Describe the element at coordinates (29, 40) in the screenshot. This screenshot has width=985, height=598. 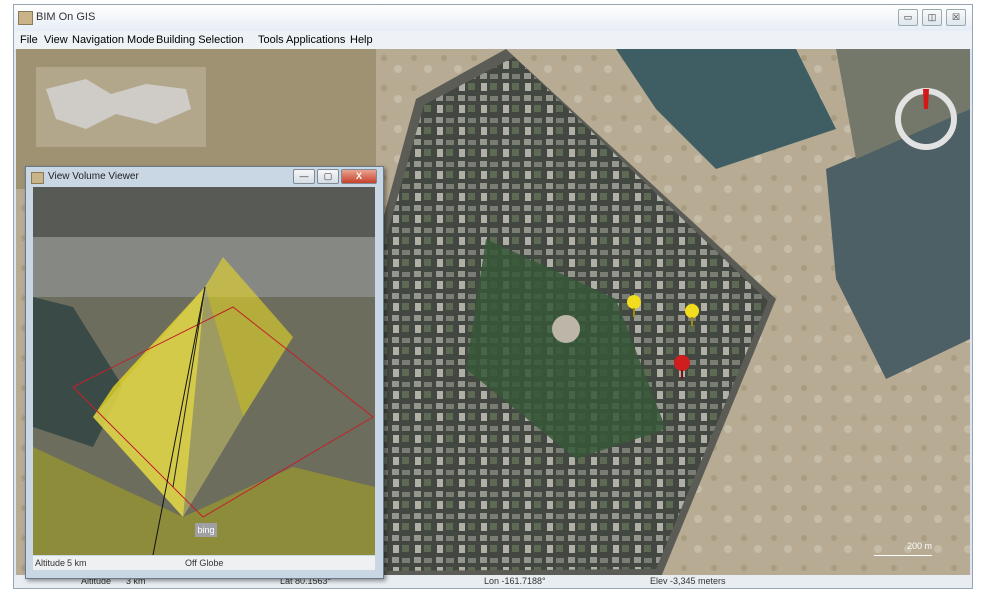
I see `menu-file: File` at that location.